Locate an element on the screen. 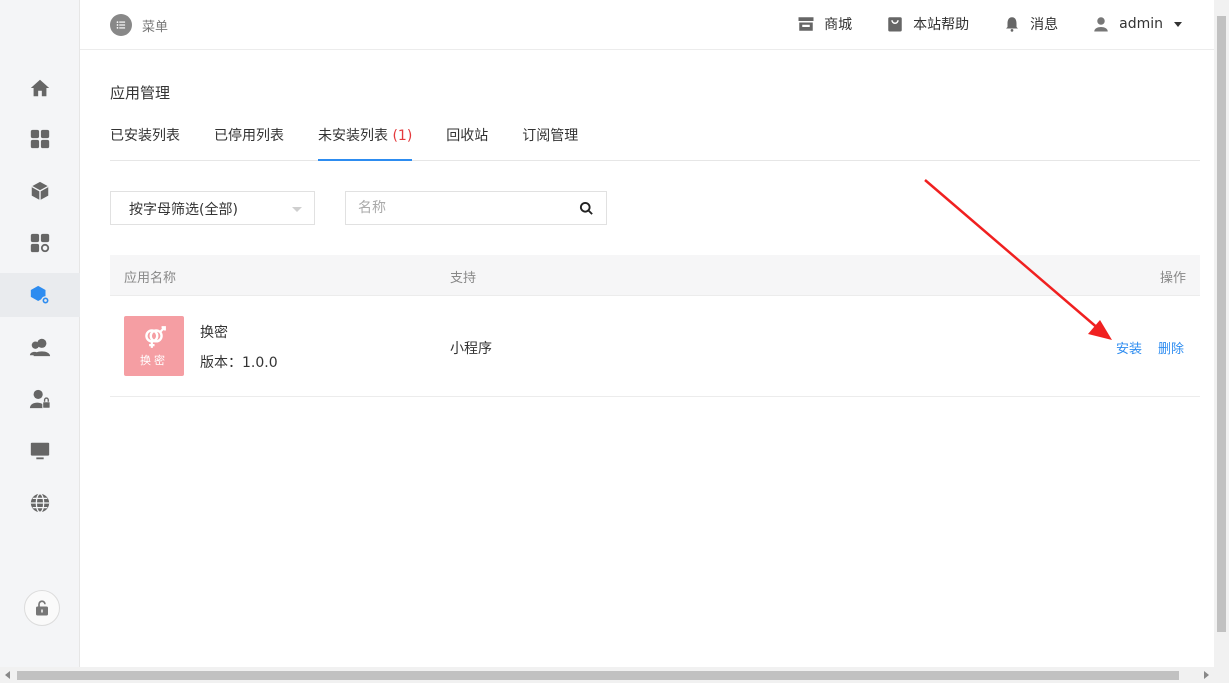 Image resolution: width=1229 pixels, height=683 pixels. bell-icon is located at coordinates (1012, 24).